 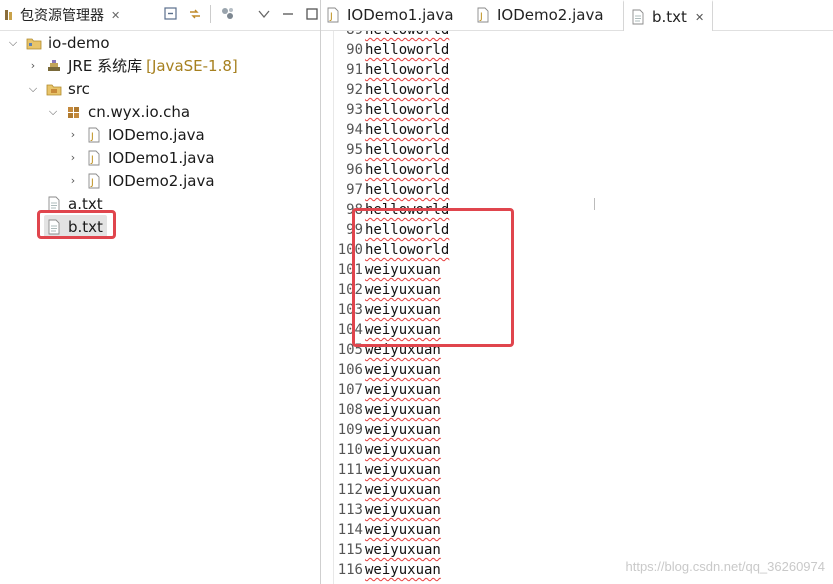 I want to click on tree-item-label: IODemo.java, so click(x=156, y=134).